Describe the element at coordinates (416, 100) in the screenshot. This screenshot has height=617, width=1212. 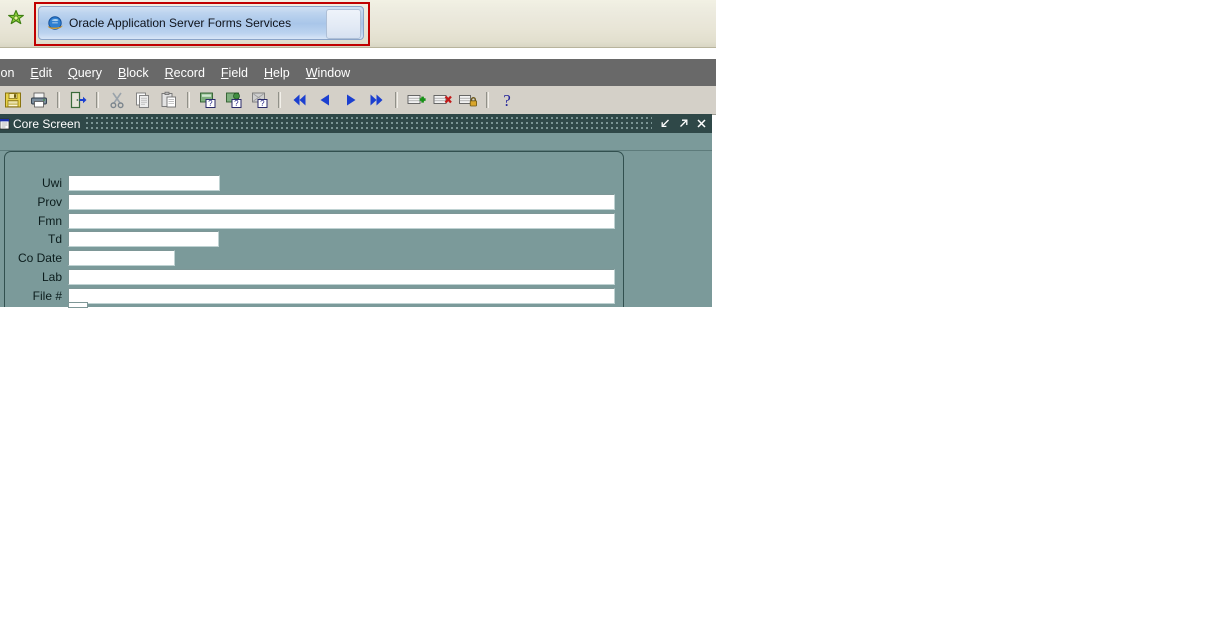
I see `insert-record-icon` at that location.